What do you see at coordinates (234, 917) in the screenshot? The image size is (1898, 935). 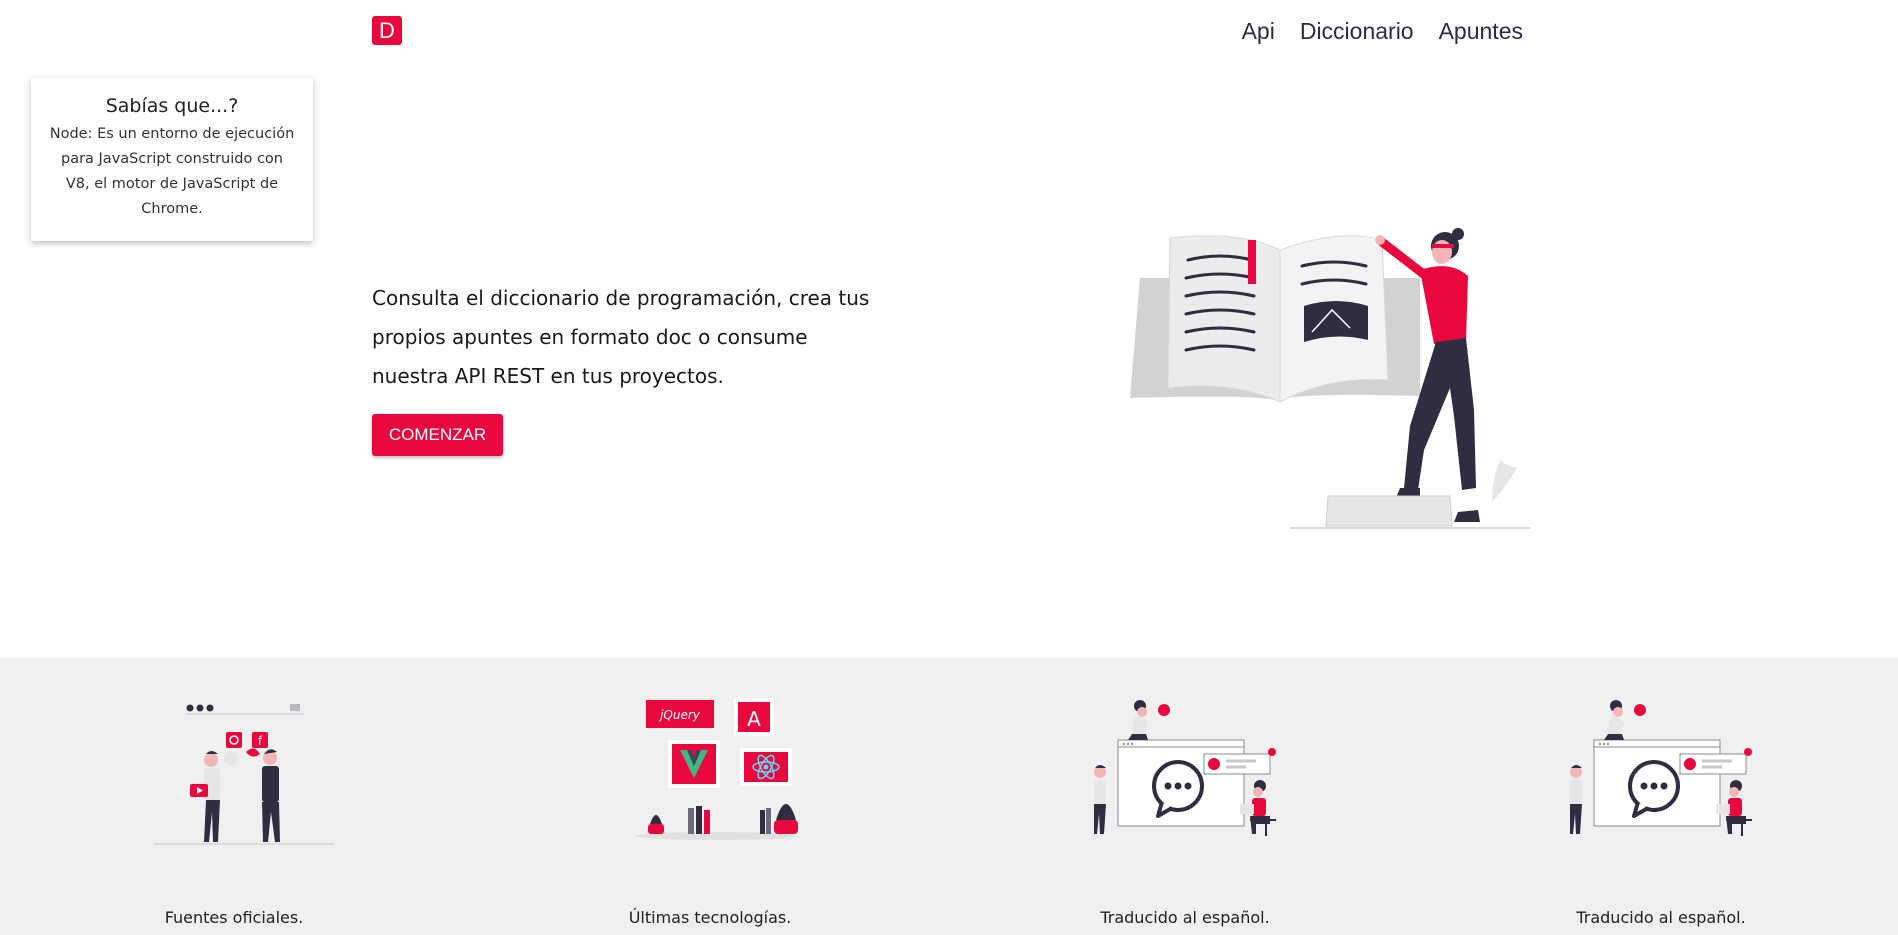 I see `feature-label: Fuentes oficiales.` at bounding box center [234, 917].